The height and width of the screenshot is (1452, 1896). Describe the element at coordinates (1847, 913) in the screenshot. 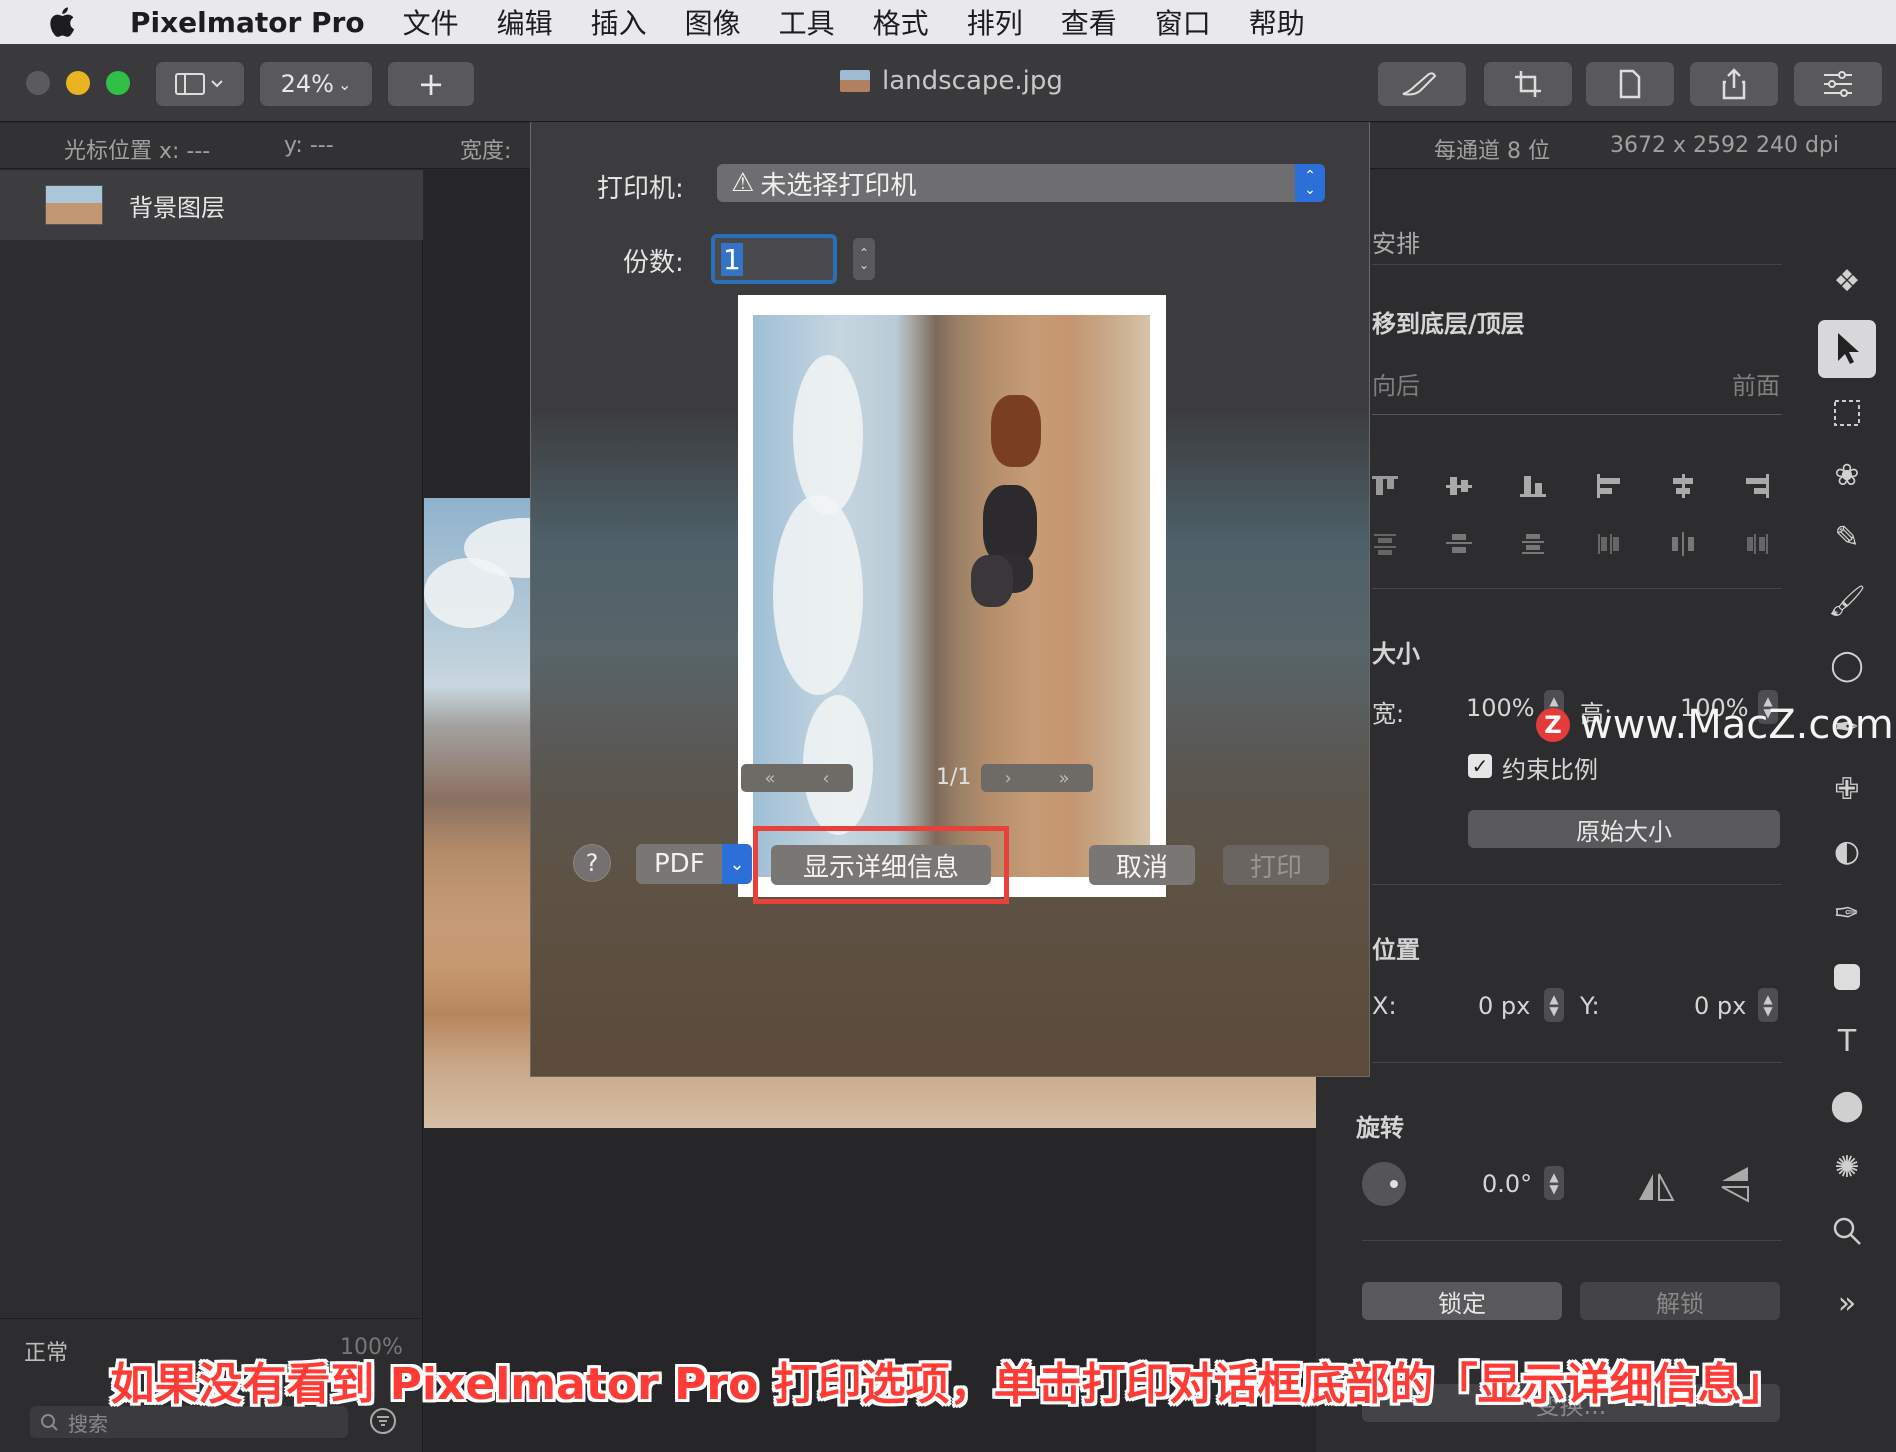

I see `pen-tool-icon: ✑` at that location.